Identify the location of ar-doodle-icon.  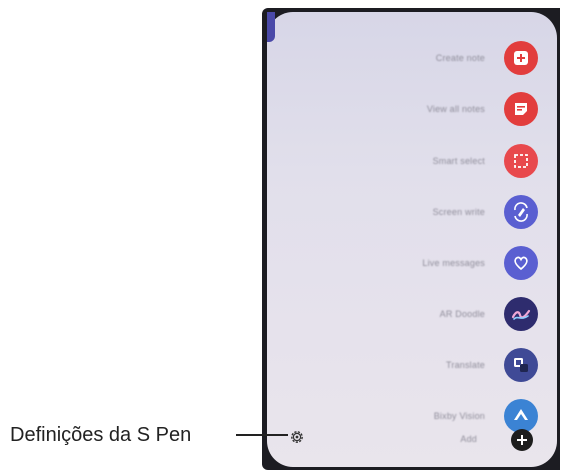
(521, 314).